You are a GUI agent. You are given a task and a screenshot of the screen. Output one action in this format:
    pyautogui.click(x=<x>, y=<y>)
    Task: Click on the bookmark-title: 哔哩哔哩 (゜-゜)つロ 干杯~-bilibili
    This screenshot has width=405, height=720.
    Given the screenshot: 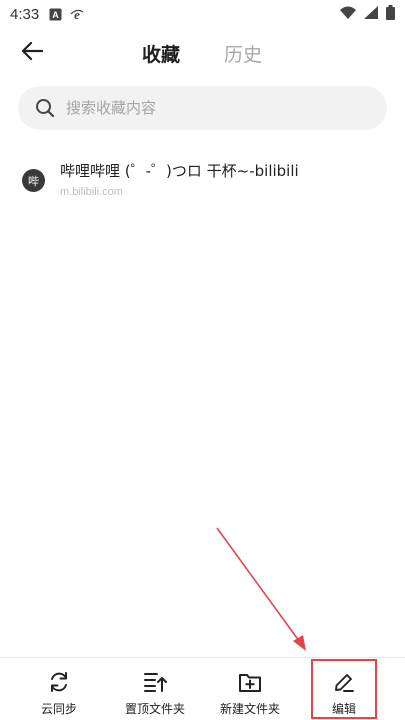 What is the action you would take?
    pyautogui.click(x=179, y=171)
    